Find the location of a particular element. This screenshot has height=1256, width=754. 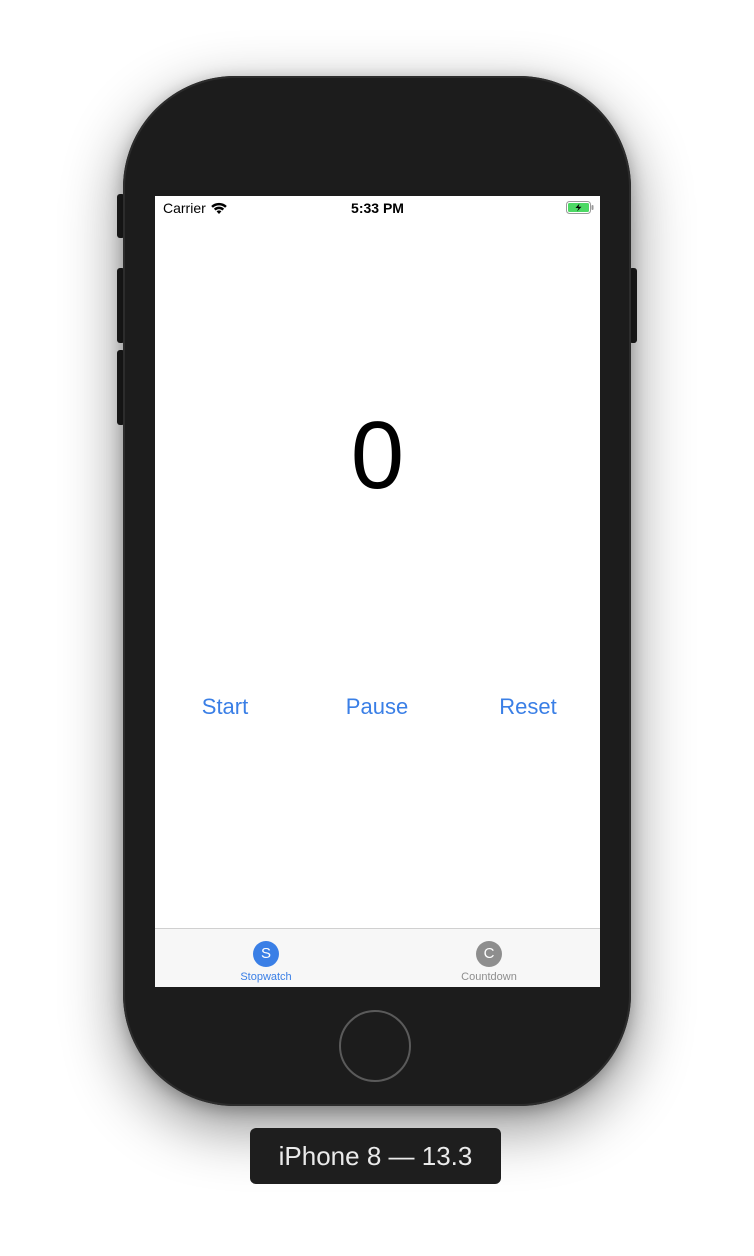

stopwatch-controls: Start Pause Reset is located at coordinates (377, 709).